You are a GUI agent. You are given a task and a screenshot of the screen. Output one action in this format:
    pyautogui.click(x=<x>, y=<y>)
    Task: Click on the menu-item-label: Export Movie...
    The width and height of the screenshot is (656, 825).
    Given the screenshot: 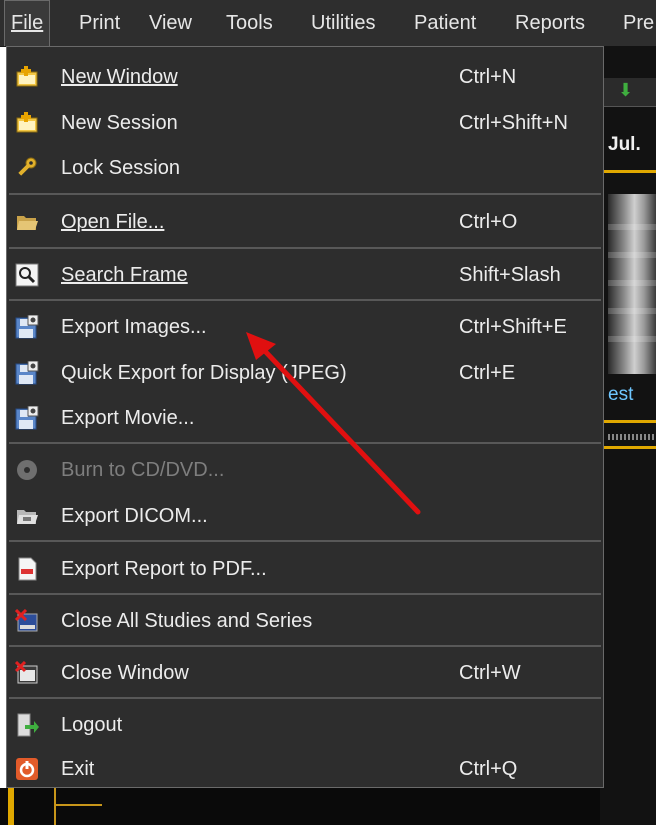 What is the action you would take?
    pyautogui.click(x=128, y=418)
    